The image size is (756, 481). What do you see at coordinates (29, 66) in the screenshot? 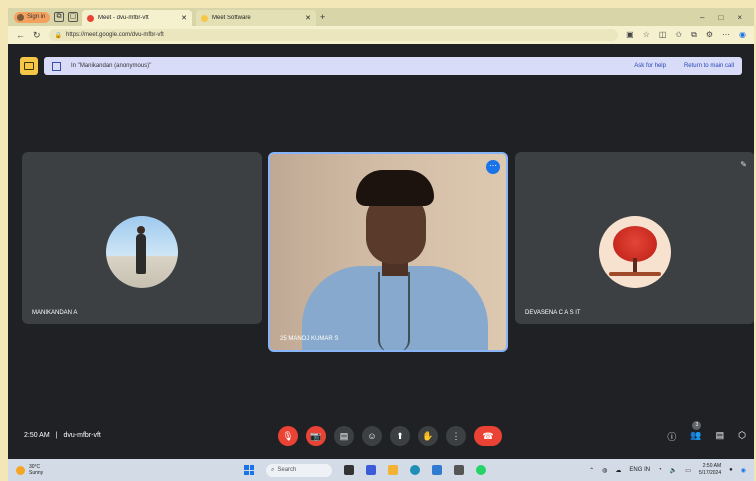
I see `presentation-icon` at bounding box center [29, 66].